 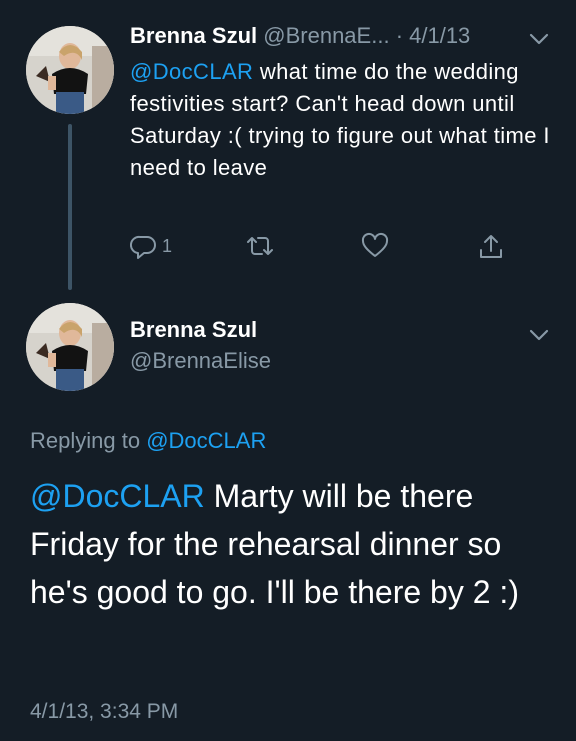 I want to click on reply-count: 1, so click(x=167, y=245).